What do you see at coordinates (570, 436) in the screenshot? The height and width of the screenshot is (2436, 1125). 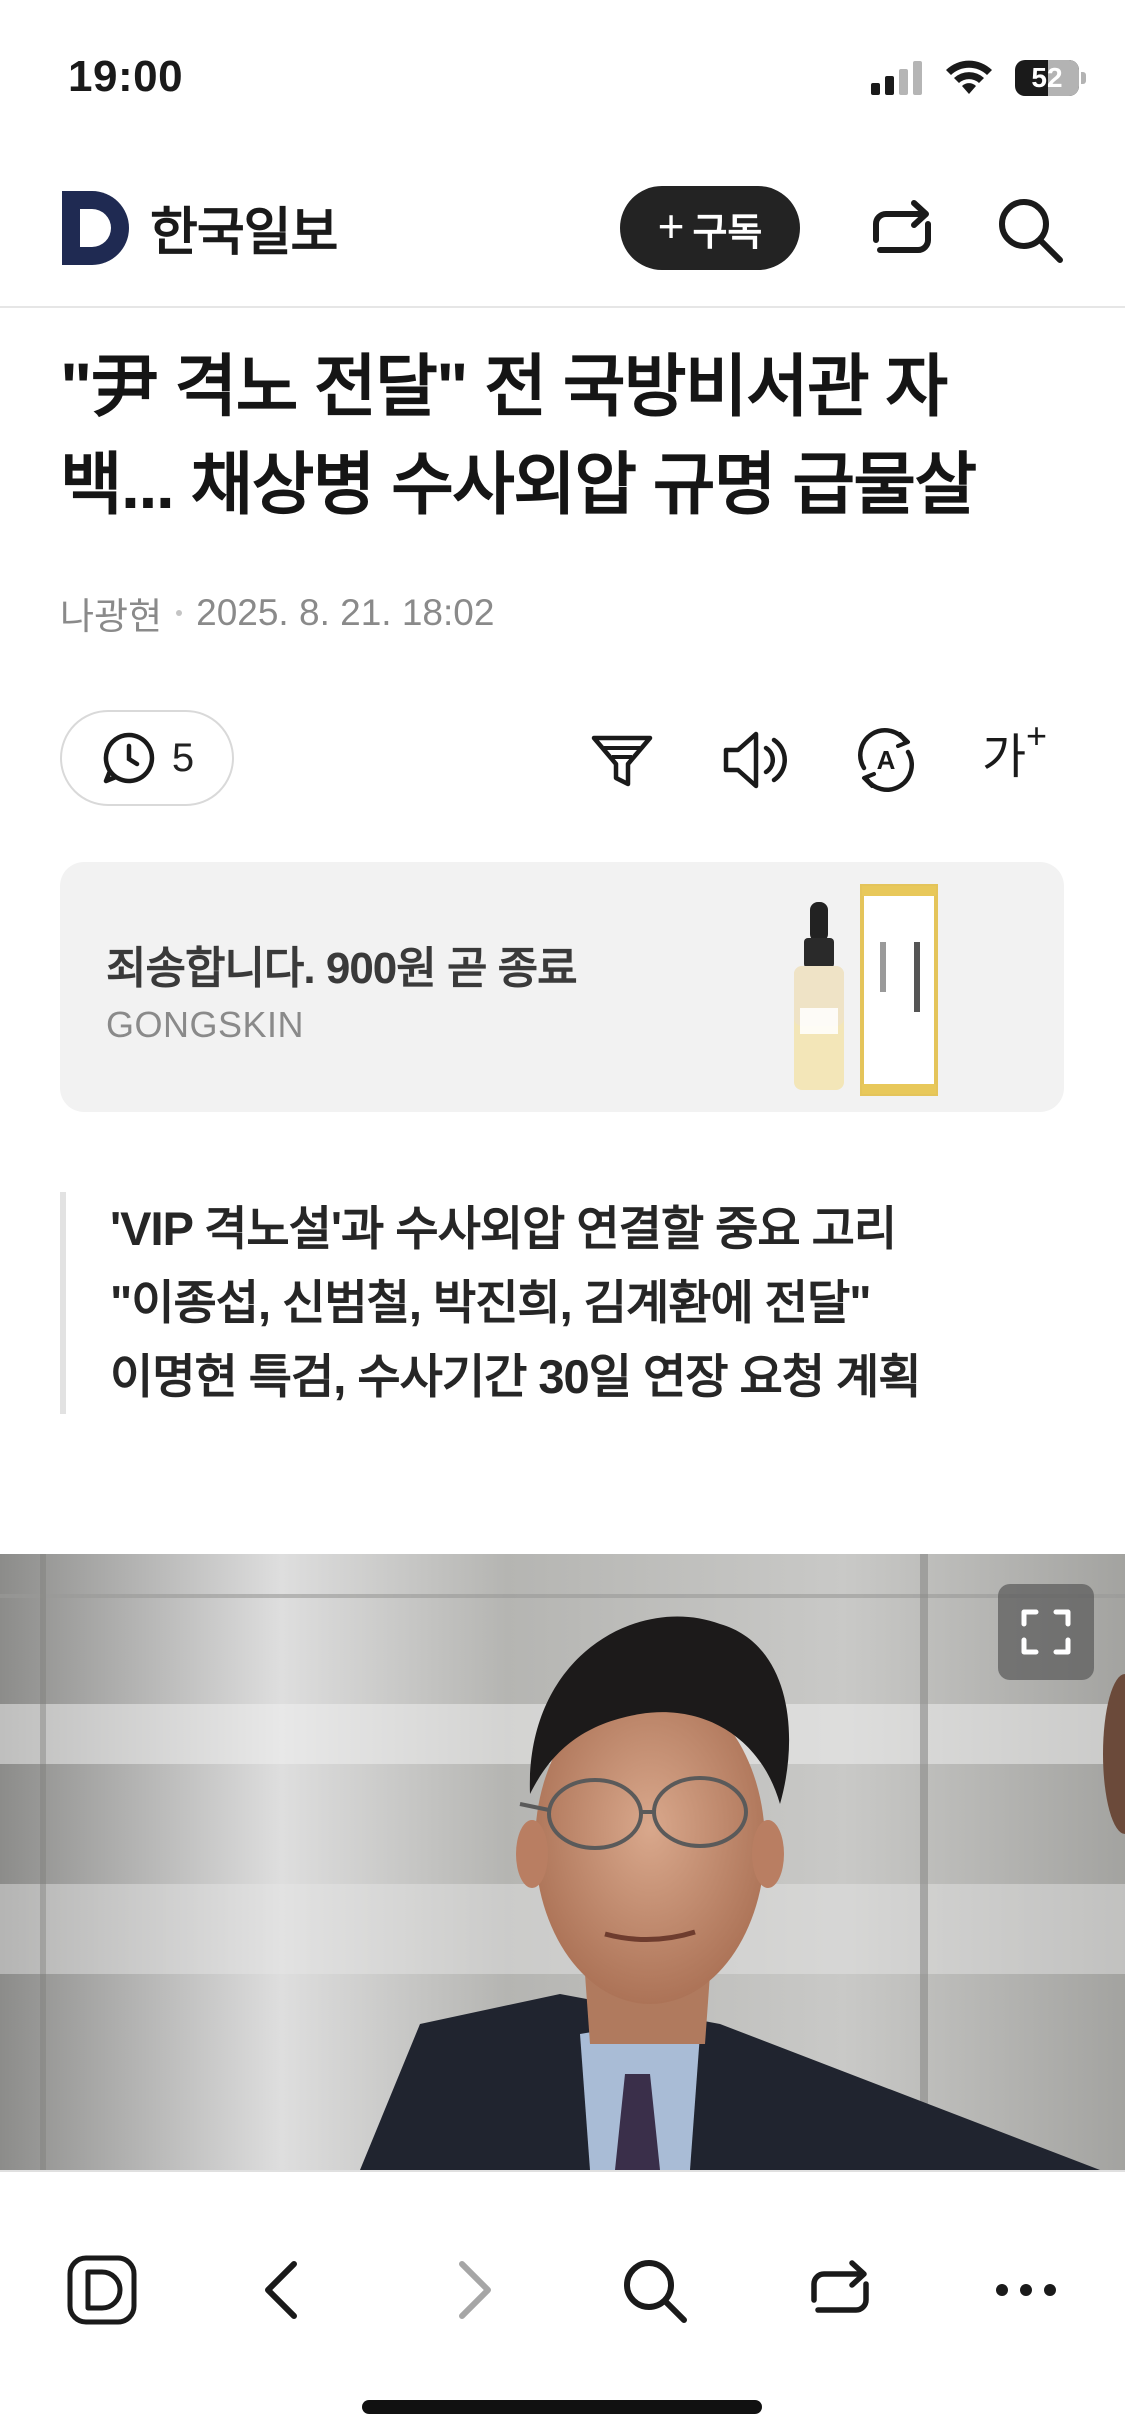 I see `article-headline: "尹 격노 전달" 전 국방비서관 자 백... 채상병 수사외압 규명 급물살` at bounding box center [570, 436].